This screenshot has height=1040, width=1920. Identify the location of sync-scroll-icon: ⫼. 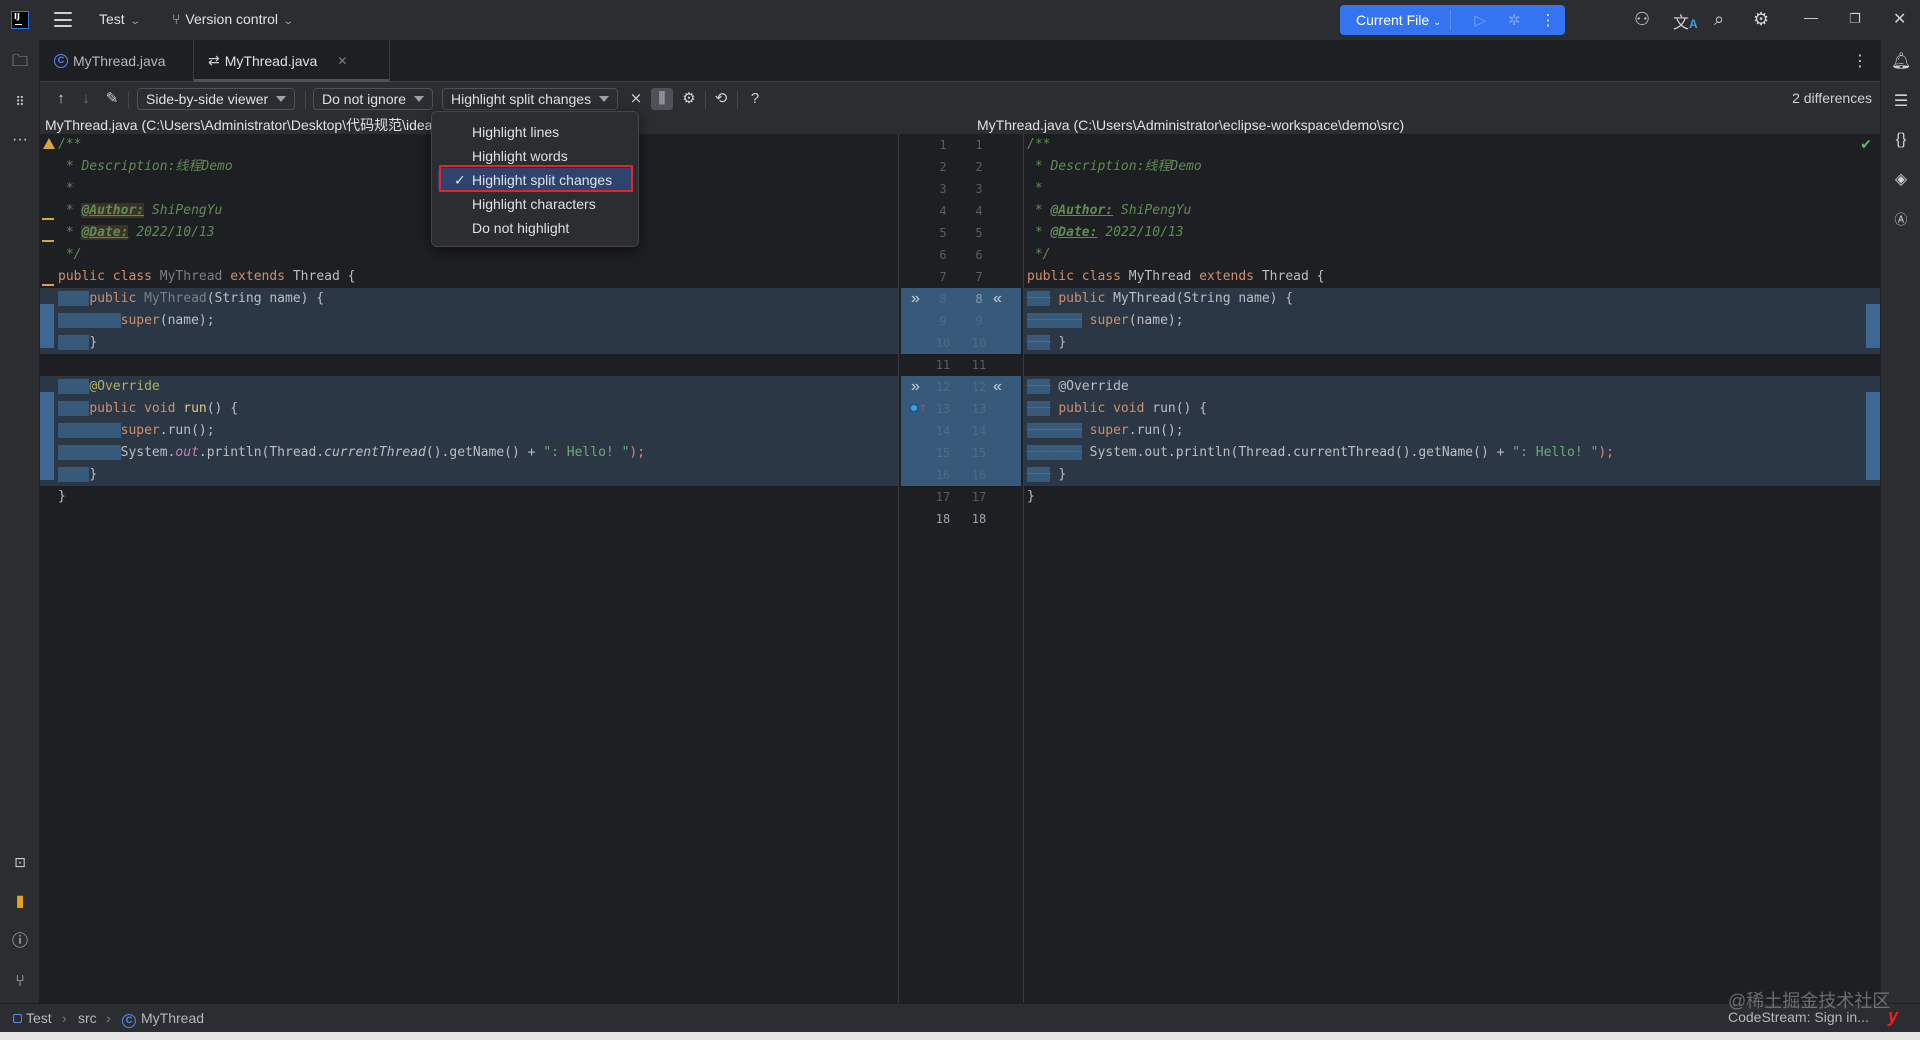
(662, 99).